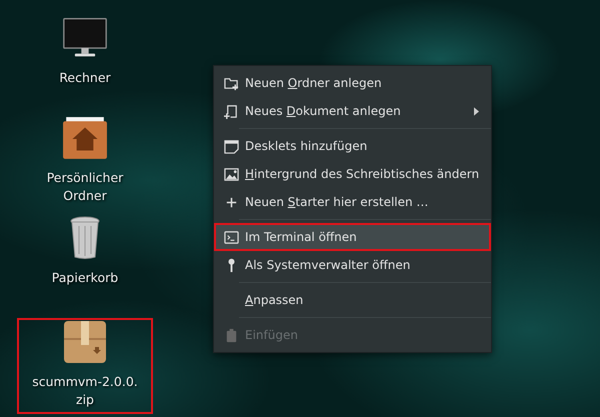  Describe the element at coordinates (353, 265) in the screenshot. I see `menu-item: Als Systemverwalter öffnen` at that location.